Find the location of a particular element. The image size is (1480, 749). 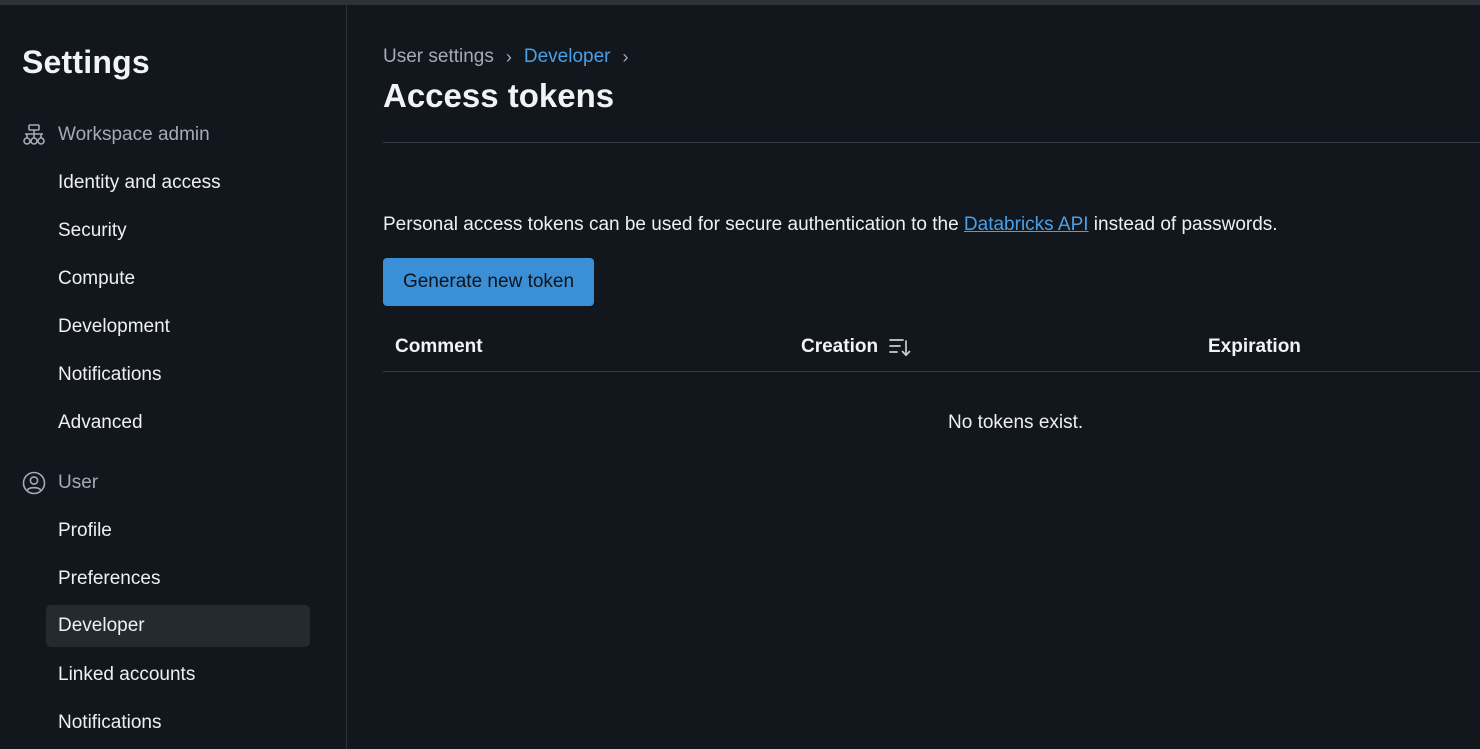

column-header-comment: Comment is located at coordinates (439, 347).